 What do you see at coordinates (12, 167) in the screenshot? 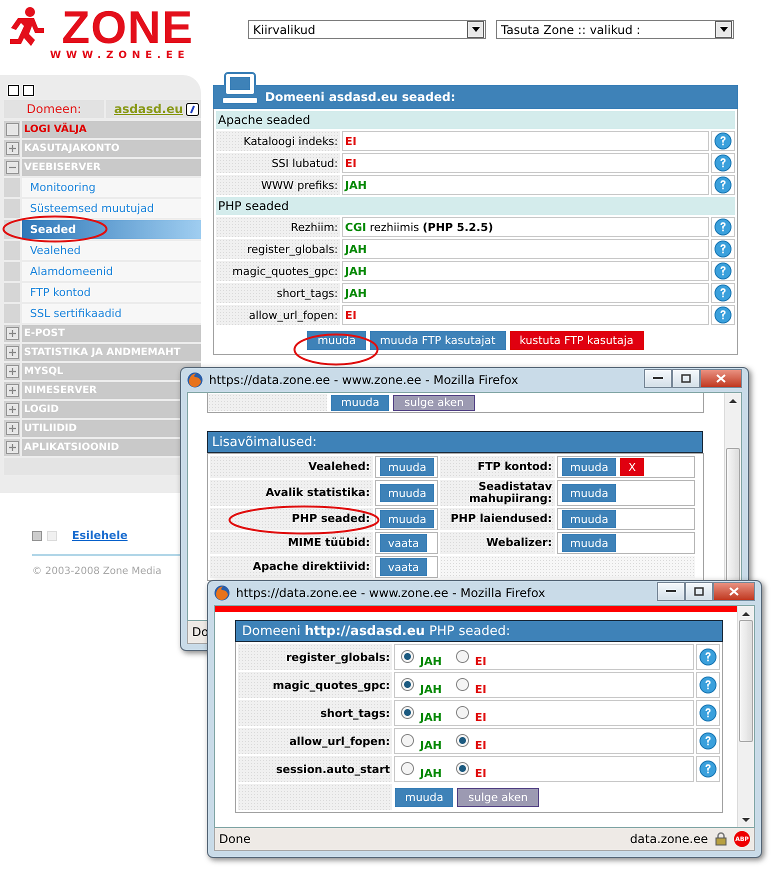
I see `collapse-icon` at bounding box center [12, 167].